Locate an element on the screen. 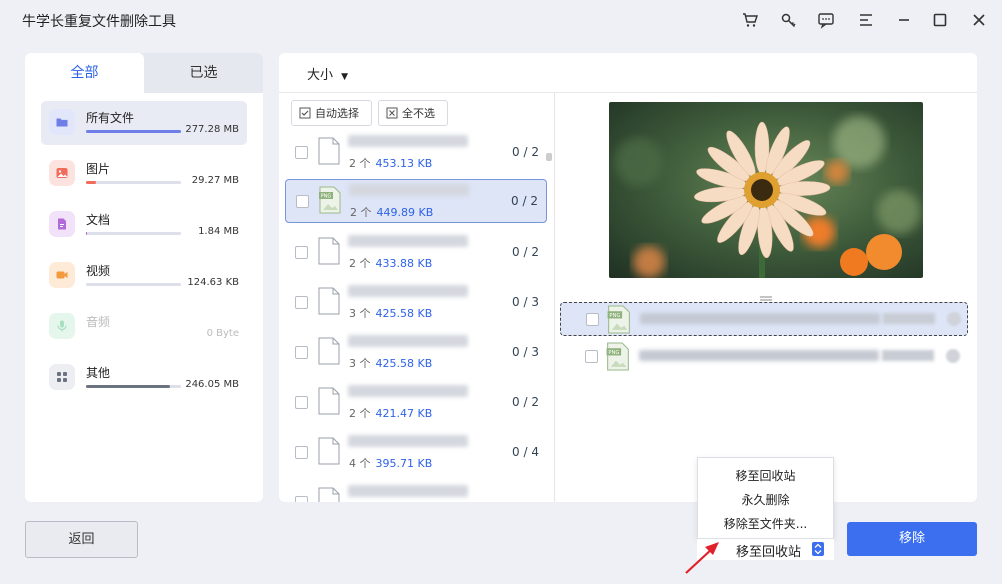  chevron-updown-icon is located at coordinates (818, 549).